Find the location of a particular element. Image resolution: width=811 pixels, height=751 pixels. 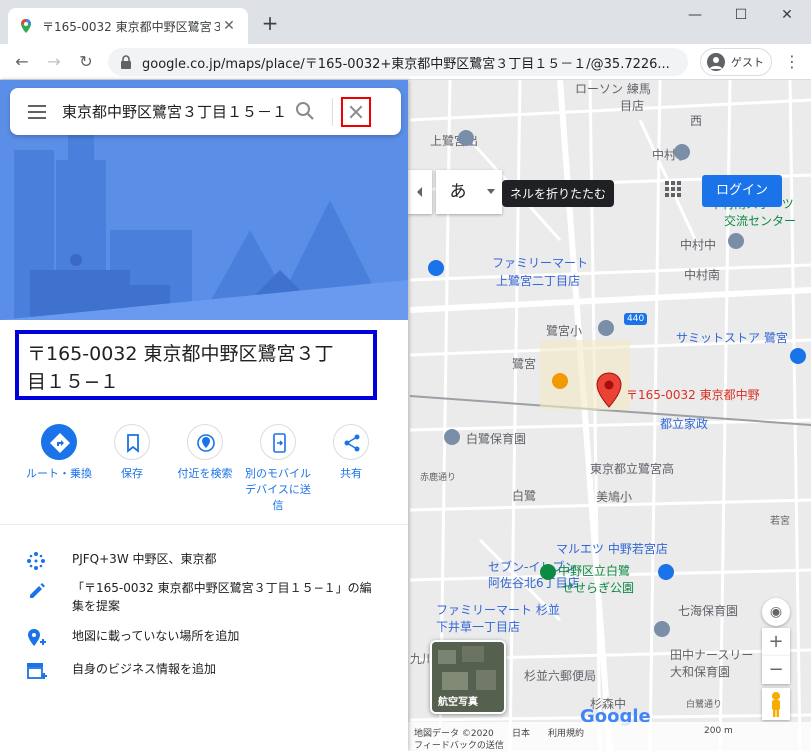

plus-code-icon is located at coordinates (36, 561).